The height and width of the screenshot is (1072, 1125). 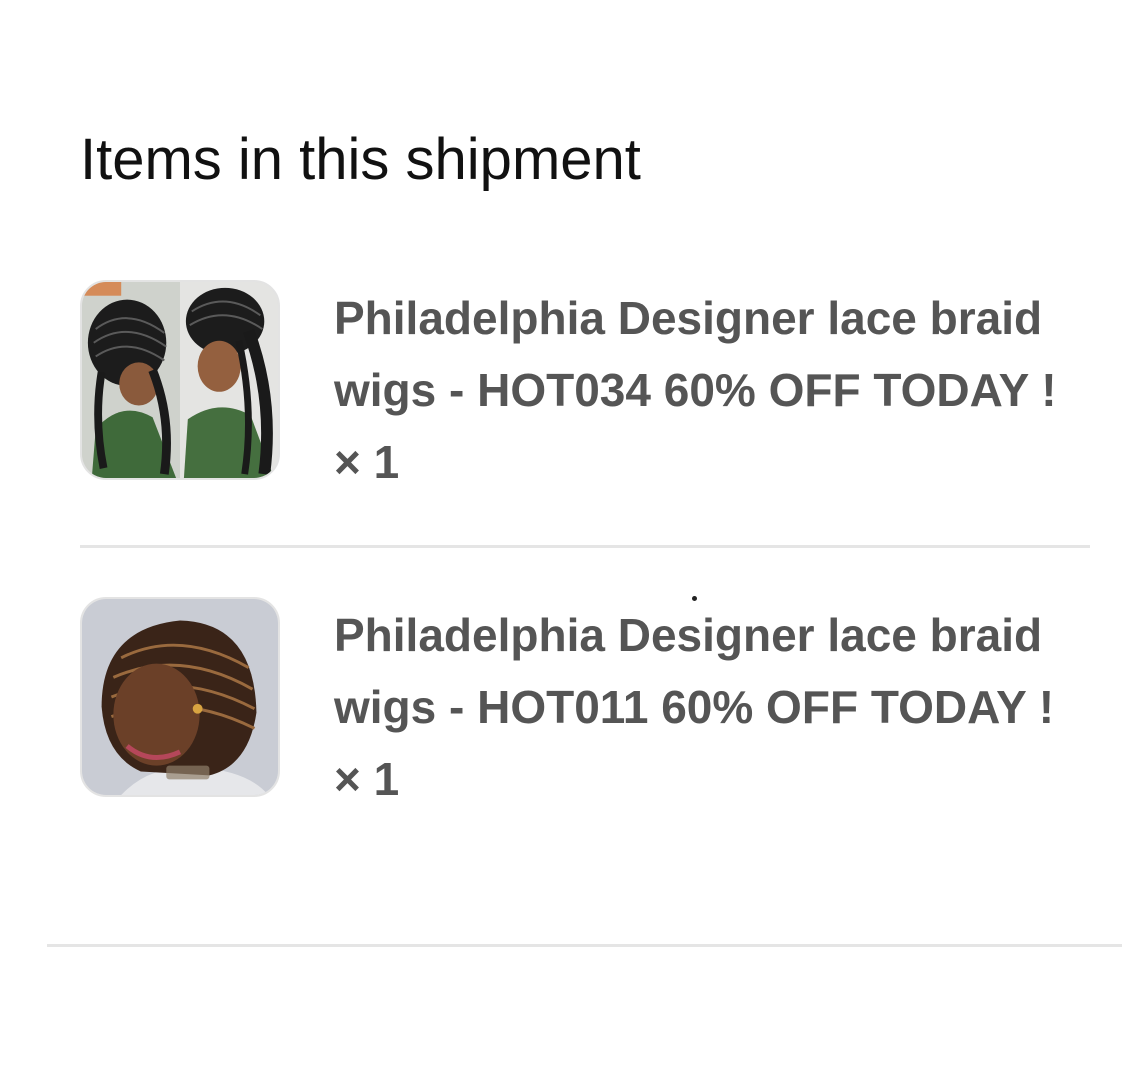 What do you see at coordinates (584, 945) in the screenshot?
I see `section-divider` at bounding box center [584, 945].